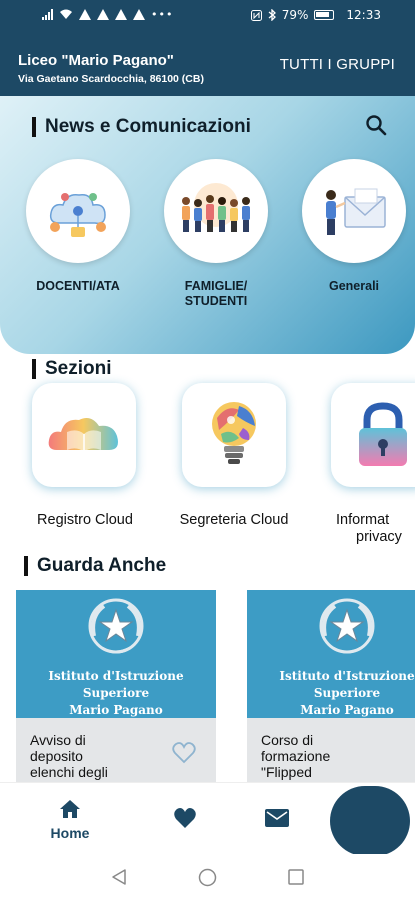 This screenshot has height=900, width=415. What do you see at coordinates (324, 15) in the screenshot?
I see `battery-icon` at bounding box center [324, 15].